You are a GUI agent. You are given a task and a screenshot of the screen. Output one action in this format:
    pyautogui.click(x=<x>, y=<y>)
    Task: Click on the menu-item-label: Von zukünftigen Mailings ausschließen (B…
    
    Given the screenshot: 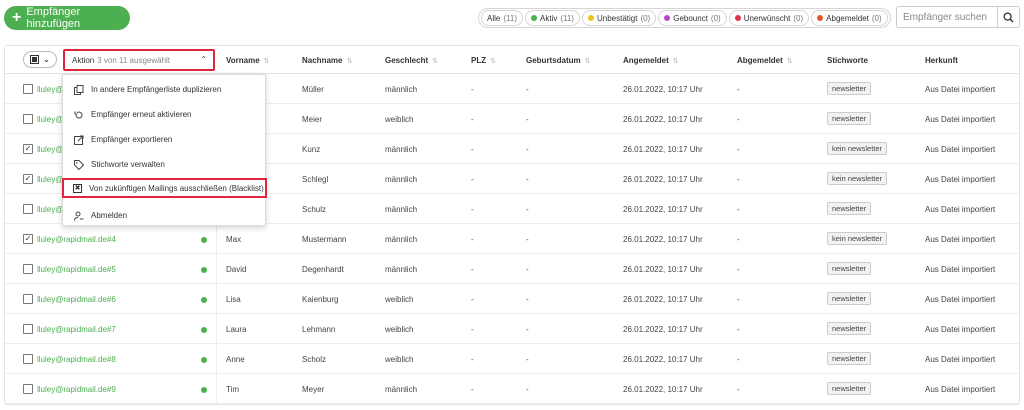 What is the action you would take?
    pyautogui.click(x=176, y=188)
    